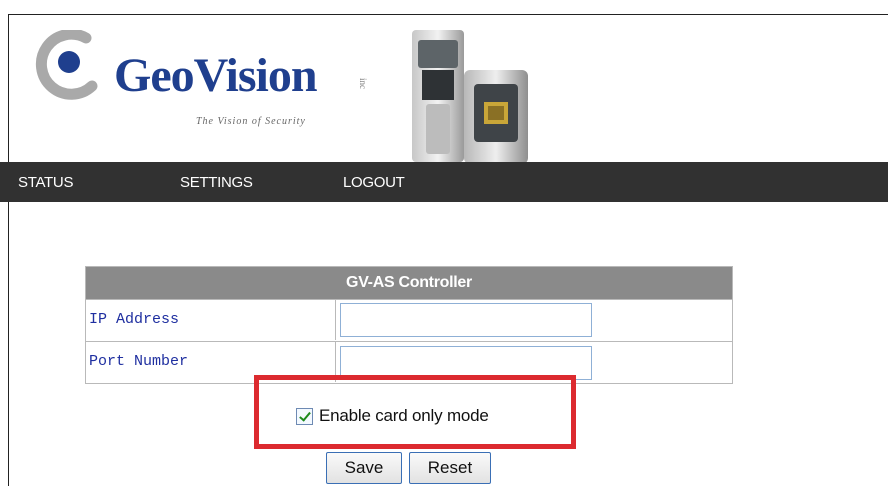 This screenshot has width=888, height=486. What do you see at coordinates (466, 320) in the screenshot?
I see `ip-address-input` at bounding box center [466, 320].